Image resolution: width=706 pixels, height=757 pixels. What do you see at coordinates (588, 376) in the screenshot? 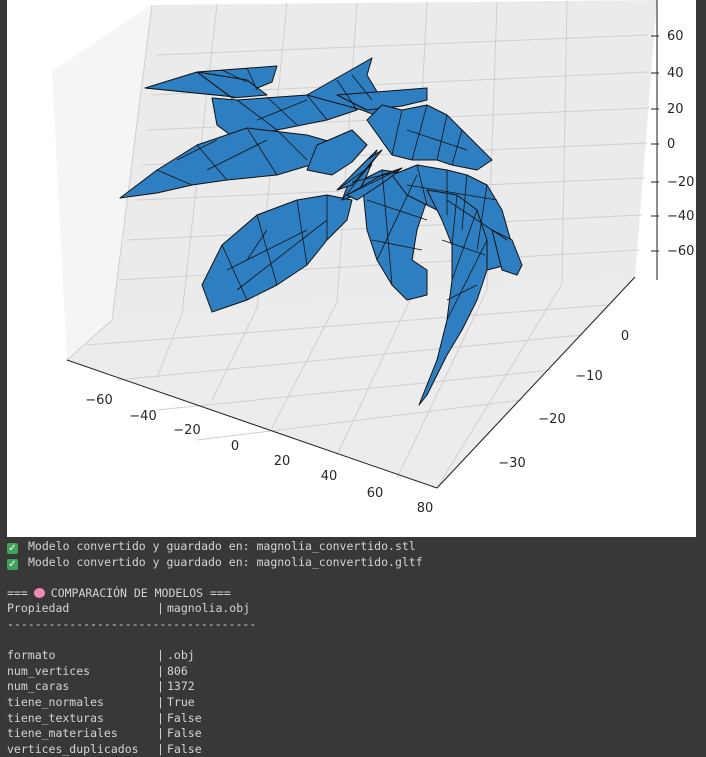
I see `y-tick-label: −10` at bounding box center [588, 376].